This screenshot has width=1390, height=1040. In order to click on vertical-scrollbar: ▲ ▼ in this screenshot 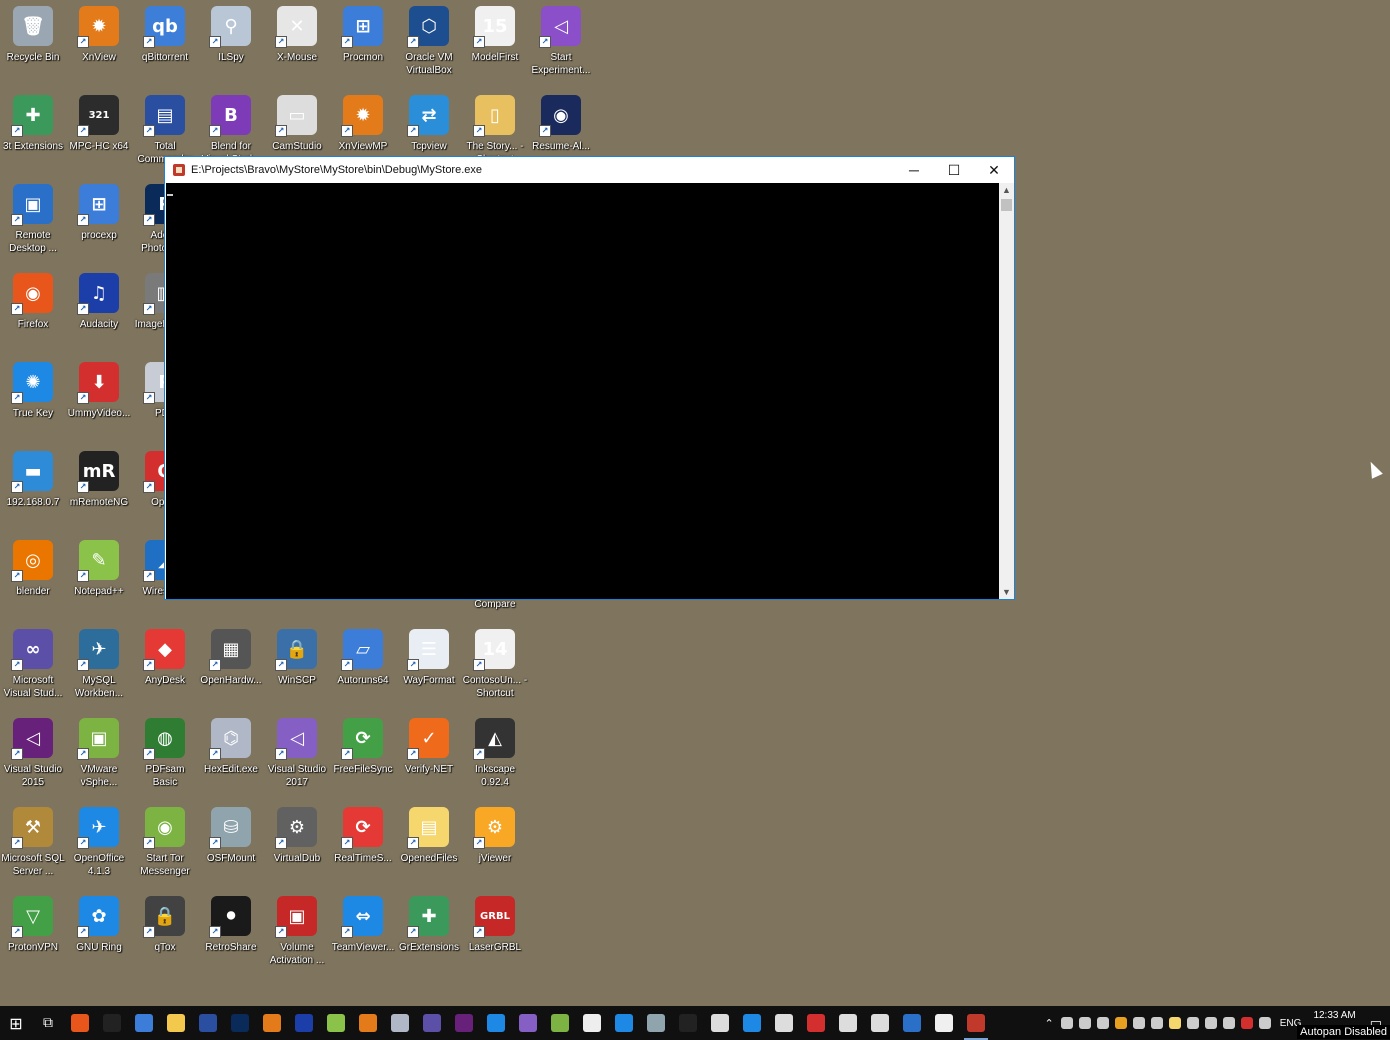, I will do `click(1006, 391)`.